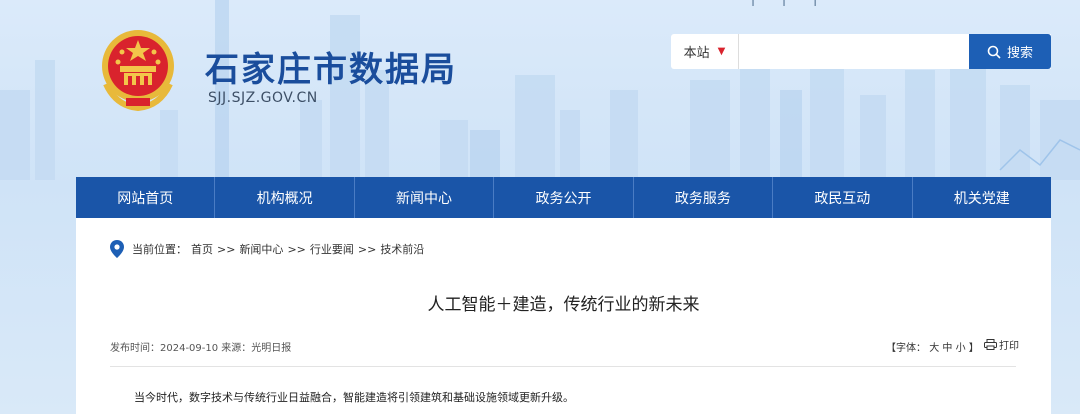 This screenshot has height=414, width=1080. Describe the element at coordinates (563, 305) in the screenshot. I see `article-title: 人工智能＋建造，传统行业的新未来` at that location.